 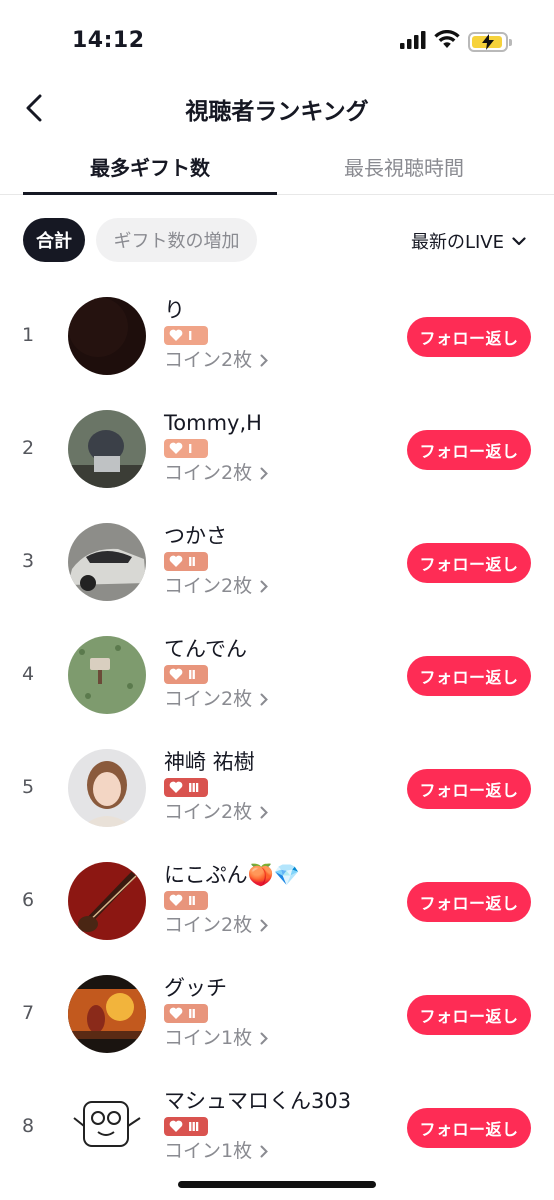 What do you see at coordinates (208, 1038) in the screenshot?
I see `coin-count-label: コイン1枚` at bounding box center [208, 1038].